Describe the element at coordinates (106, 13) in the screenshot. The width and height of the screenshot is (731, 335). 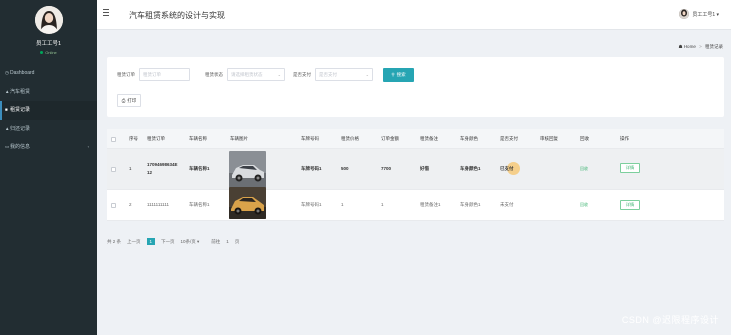
I see `menu-toggle-icon` at that location.